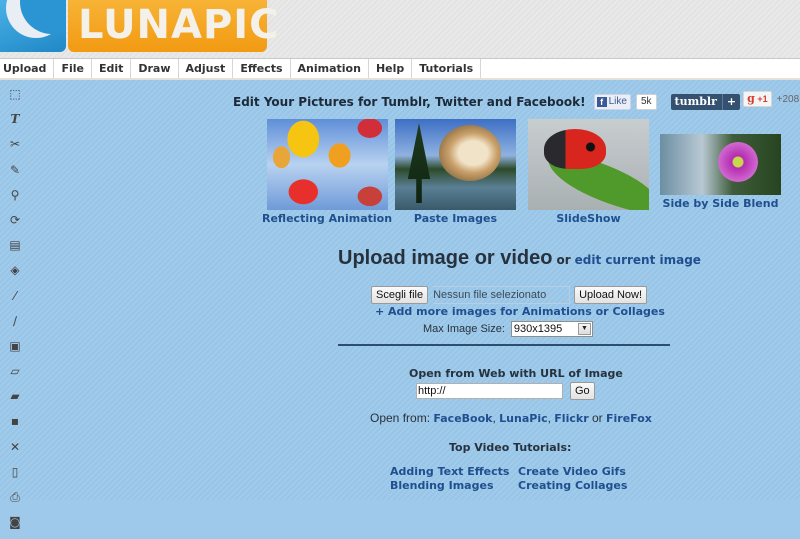 The width and height of the screenshot is (800, 539). What do you see at coordinates (617, 101) in the screenshot?
I see `facebook-like-label: Like` at bounding box center [617, 101].